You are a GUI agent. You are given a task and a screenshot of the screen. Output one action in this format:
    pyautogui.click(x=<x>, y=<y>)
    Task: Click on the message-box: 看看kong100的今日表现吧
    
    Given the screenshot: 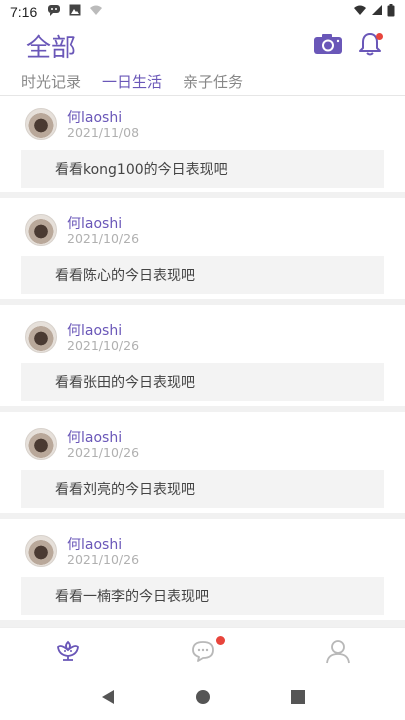 What is the action you would take?
    pyautogui.click(x=202, y=169)
    